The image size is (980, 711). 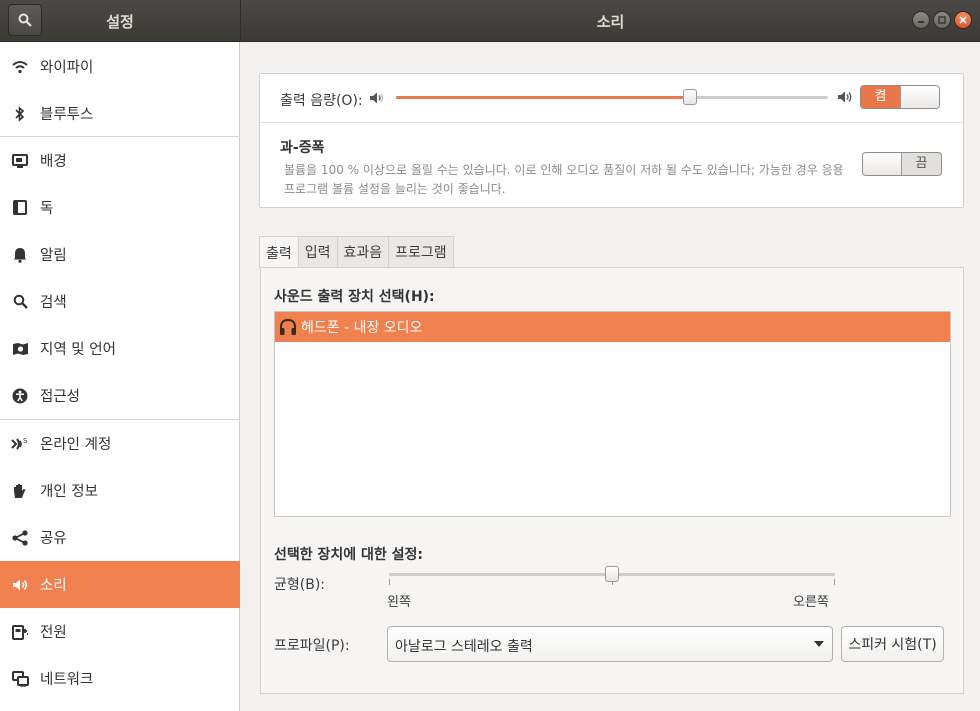 I want to click on bell-icon, so click(x=20, y=255).